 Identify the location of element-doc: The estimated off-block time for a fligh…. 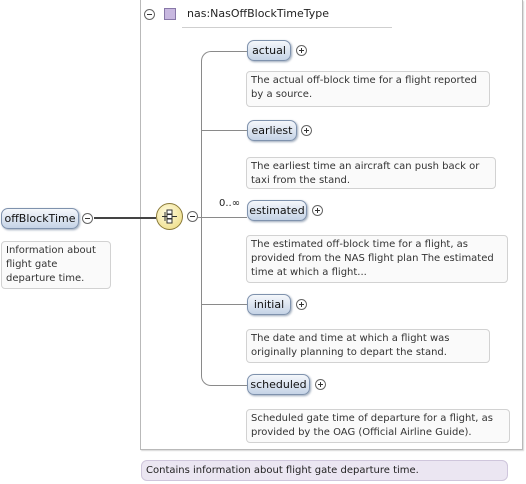
(377, 259).